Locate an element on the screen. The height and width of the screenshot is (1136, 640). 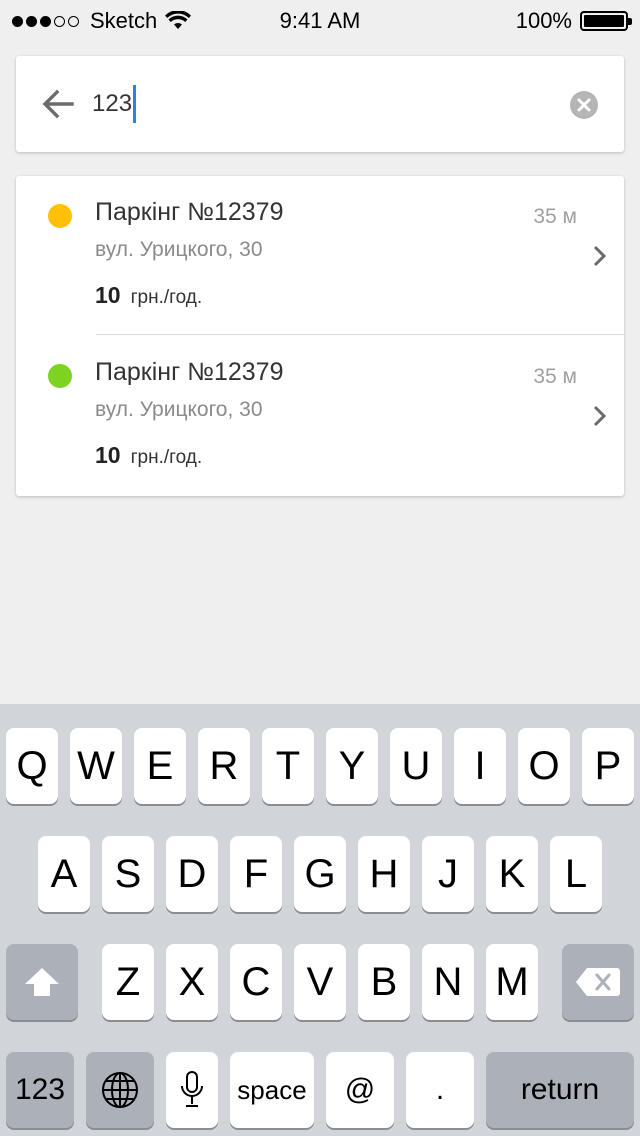
return-key: return is located at coordinates (560, 1090).